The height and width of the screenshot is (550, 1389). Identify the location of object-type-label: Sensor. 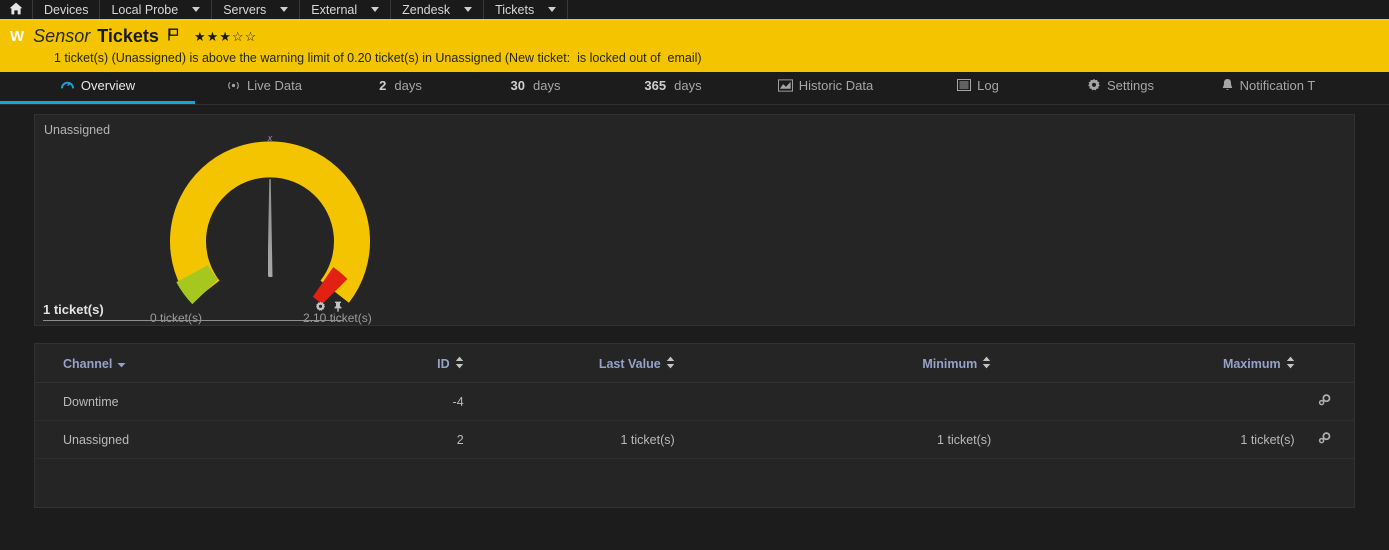
(62, 35).